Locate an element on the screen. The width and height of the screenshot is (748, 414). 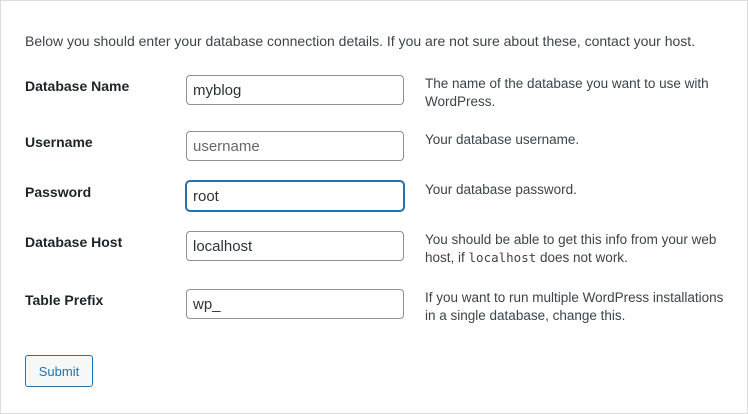
username-label: Username is located at coordinates (59, 142).